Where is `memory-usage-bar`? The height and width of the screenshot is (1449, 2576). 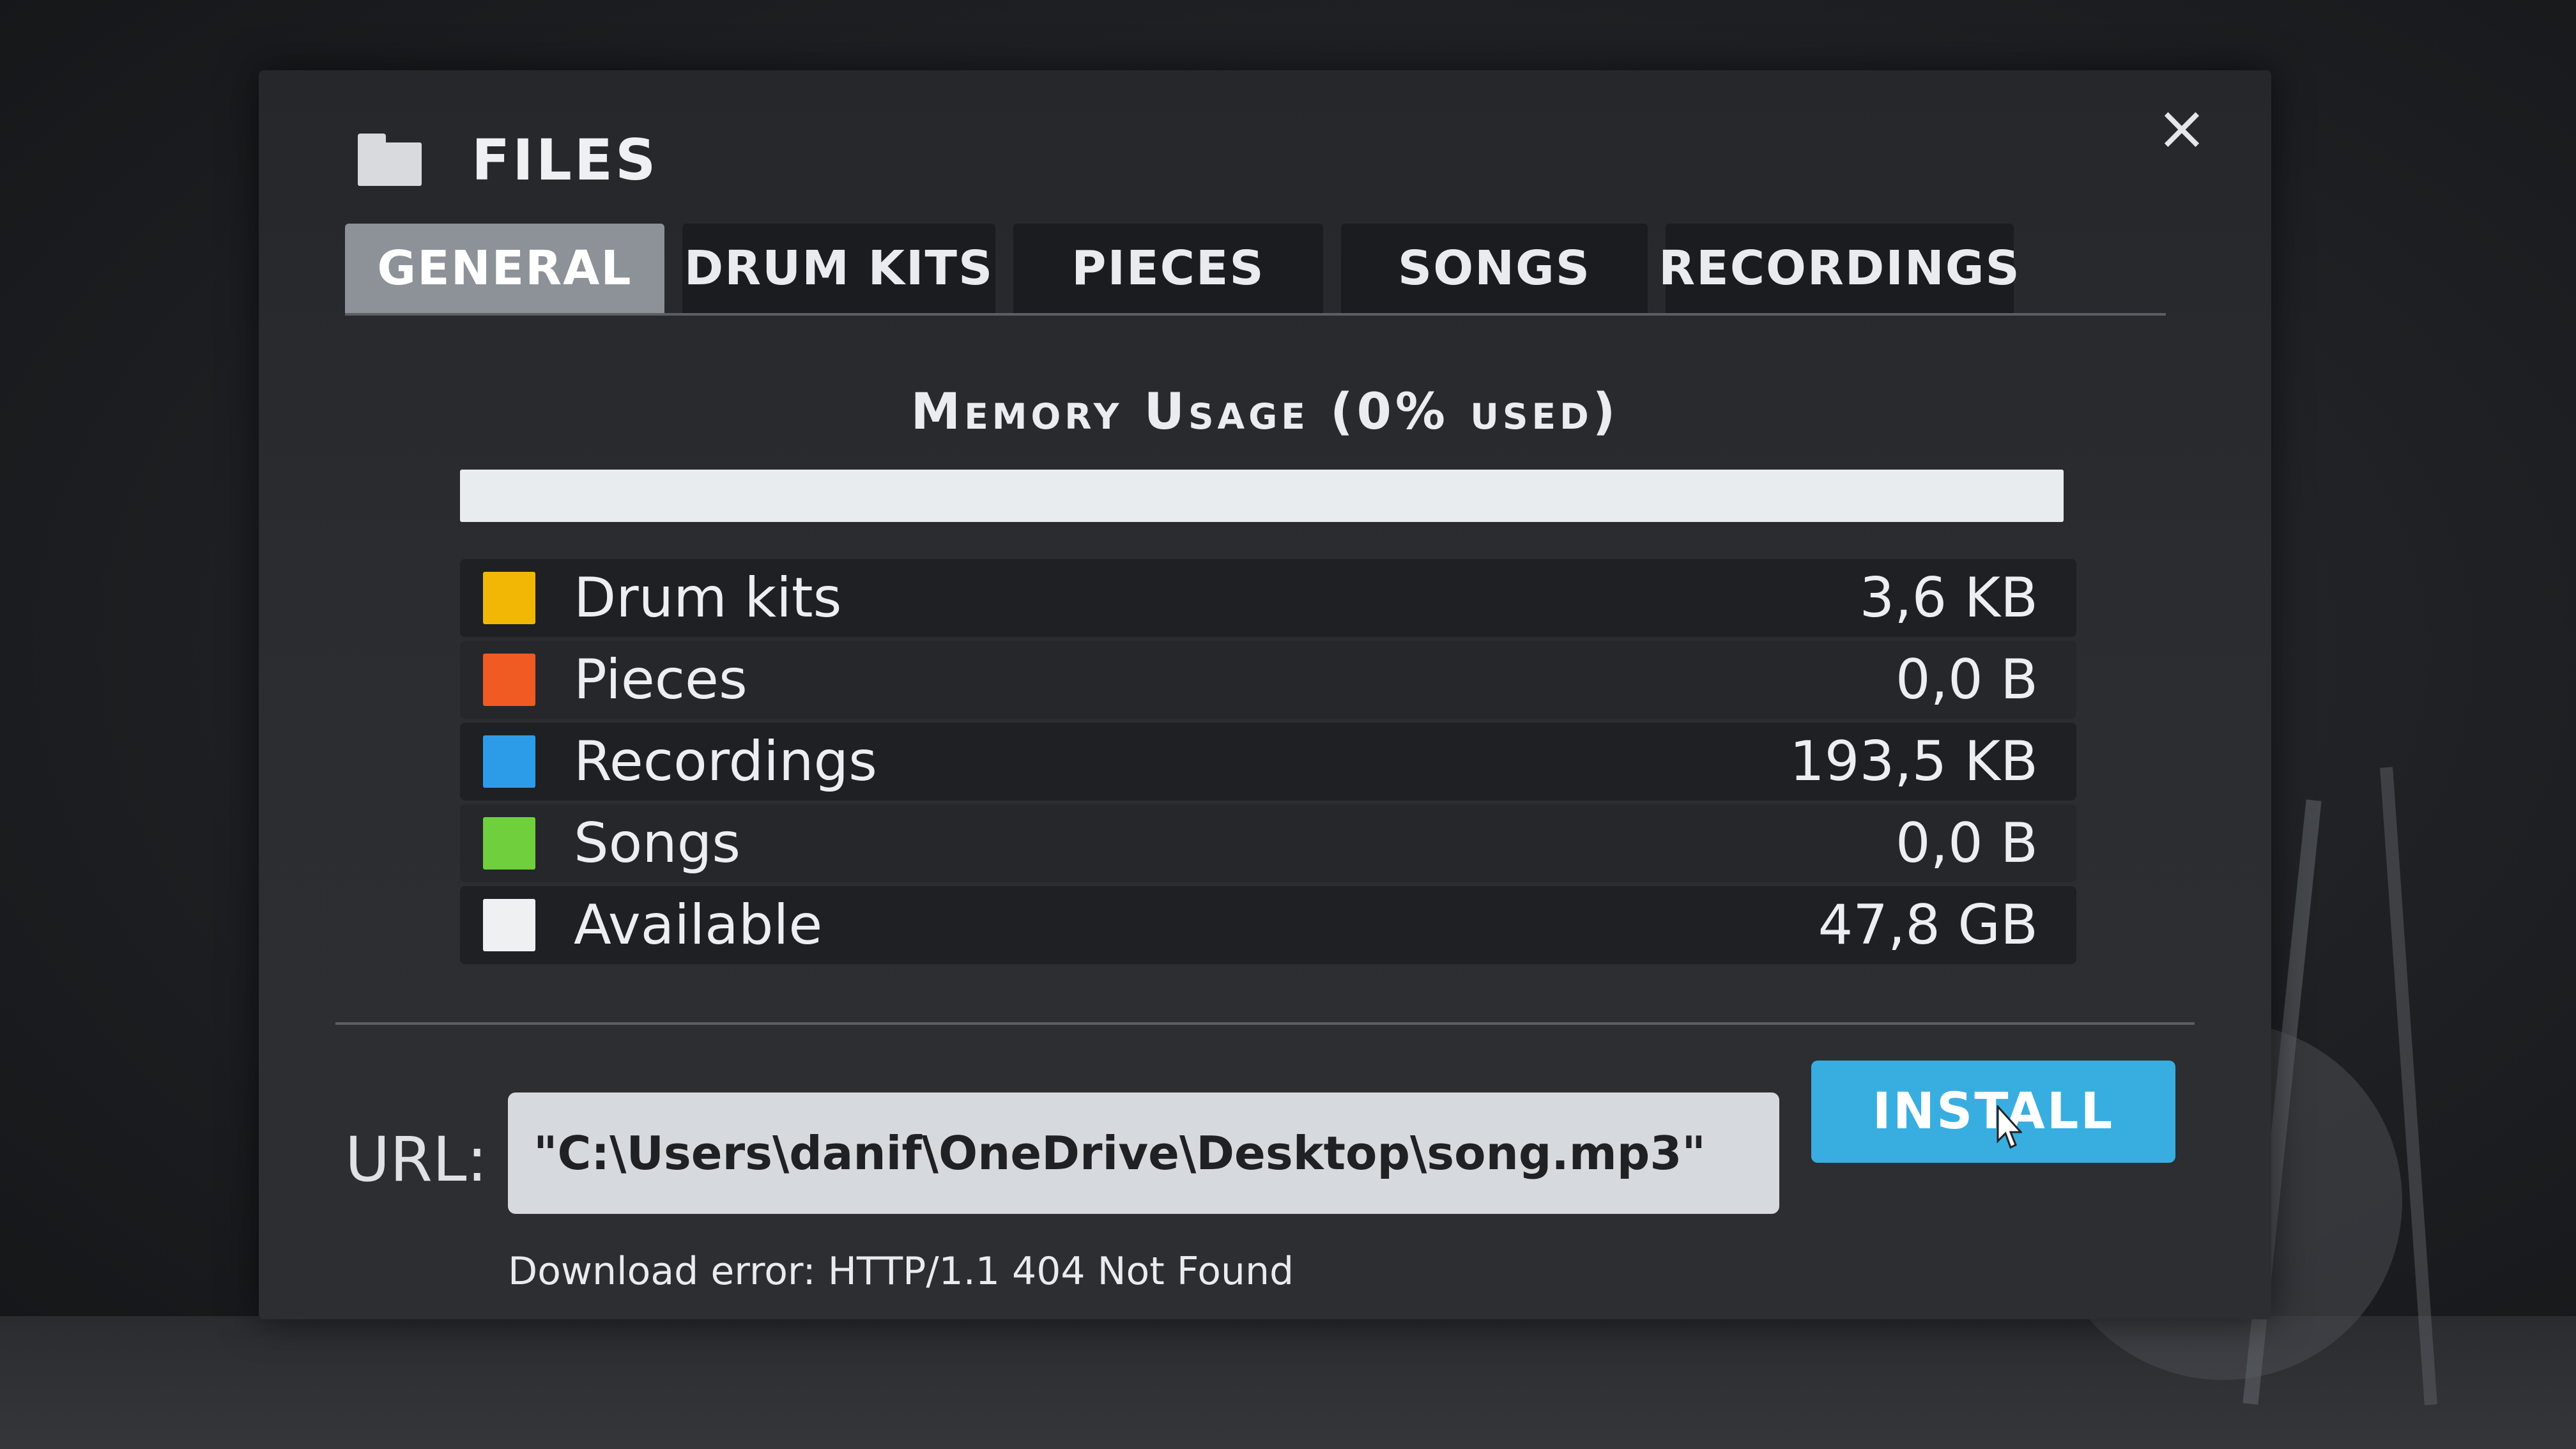
memory-usage-bar is located at coordinates (1262, 496).